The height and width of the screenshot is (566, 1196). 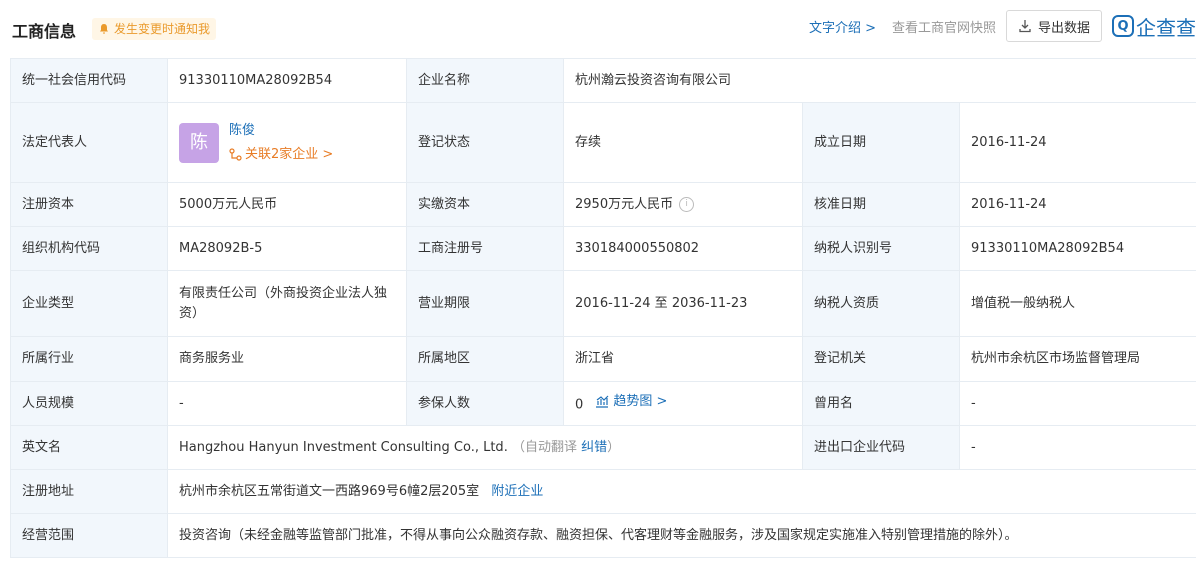 What do you see at coordinates (598, 29) in the screenshot?
I see `section-header: 工商信息 发生变更时通知我 文字介绍 > 查看工商官网快照 导出数据 Q 企查查` at bounding box center [598, 29].